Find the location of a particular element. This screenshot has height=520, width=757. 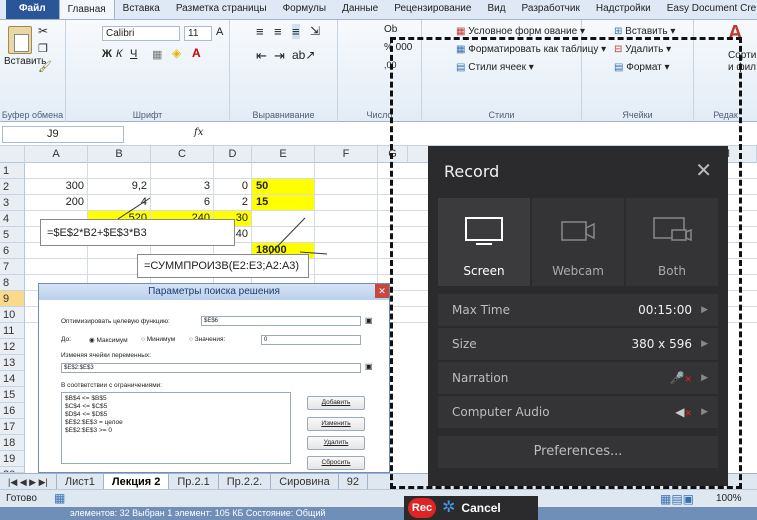

sheet-tab-pr22: Пр.2.2. is located at coordinates (245, 481).